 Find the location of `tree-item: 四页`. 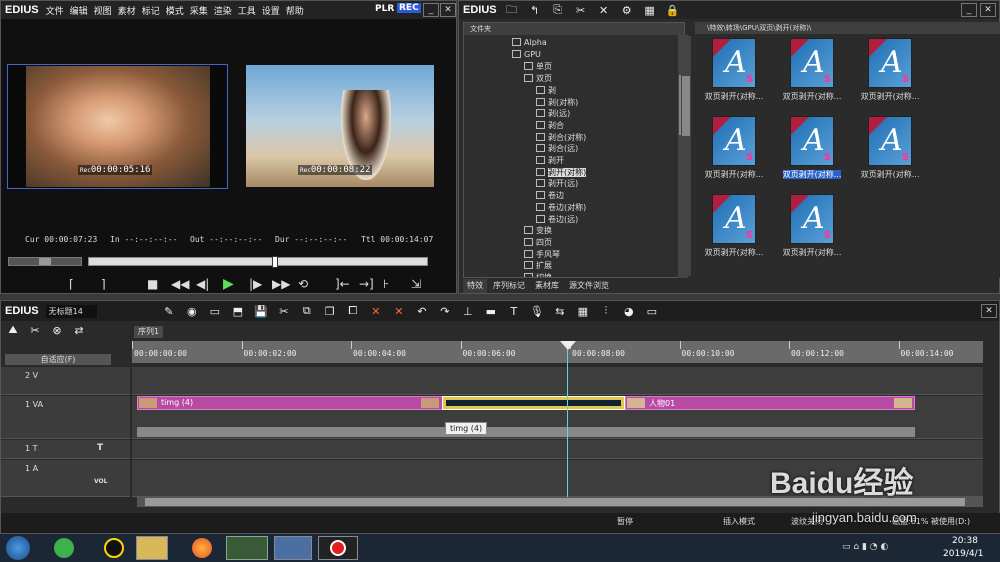

tree-item: 四页 is located at coordinates (538, 242).